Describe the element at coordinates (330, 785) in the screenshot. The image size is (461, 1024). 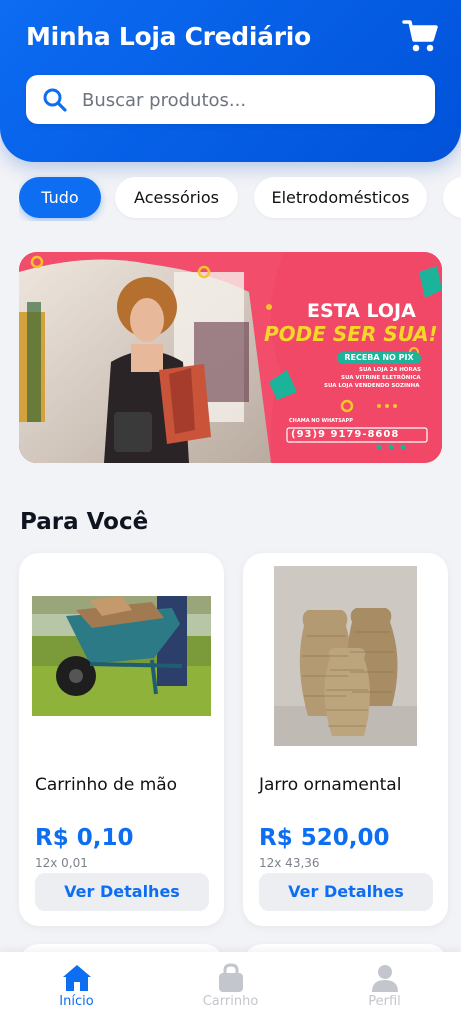
I see `product-name: Jarro ornamental` at that location.